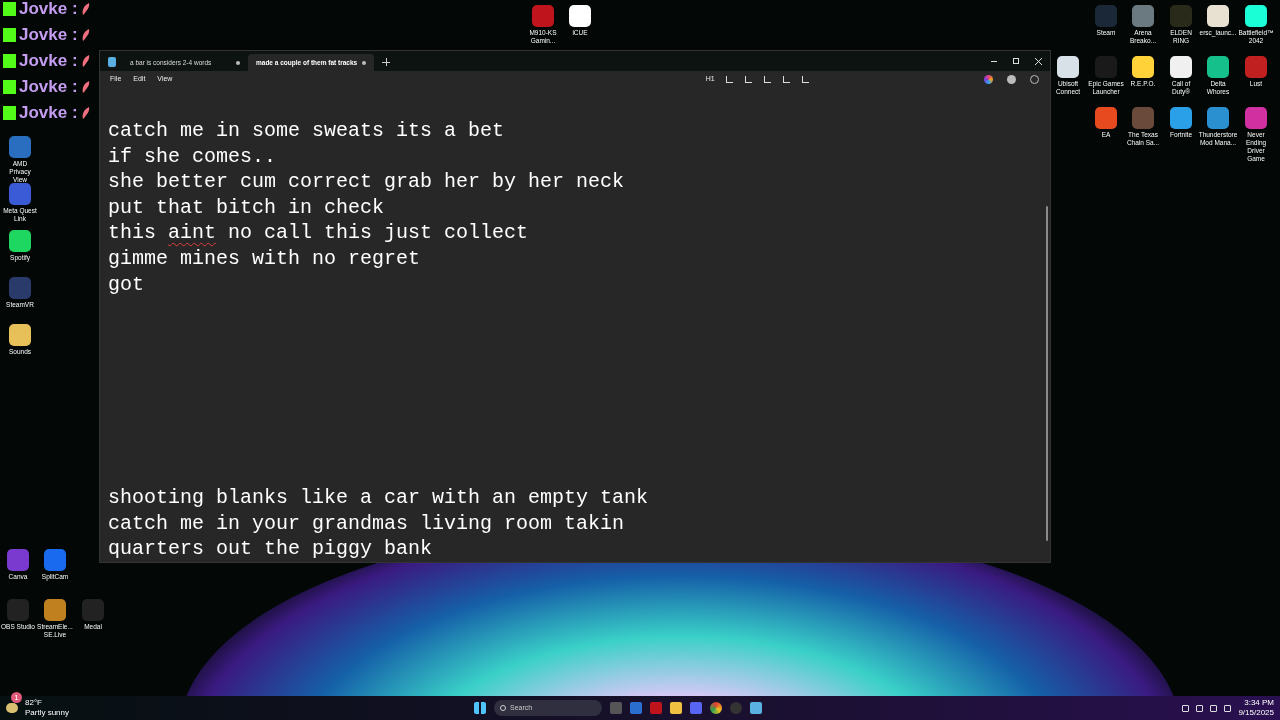 The height and width of the screenshot is (720, 1280). Describe the element at coordinates (271, 549) in the screenshot. I see `text-line: quarters out the piggy bank` at that location.